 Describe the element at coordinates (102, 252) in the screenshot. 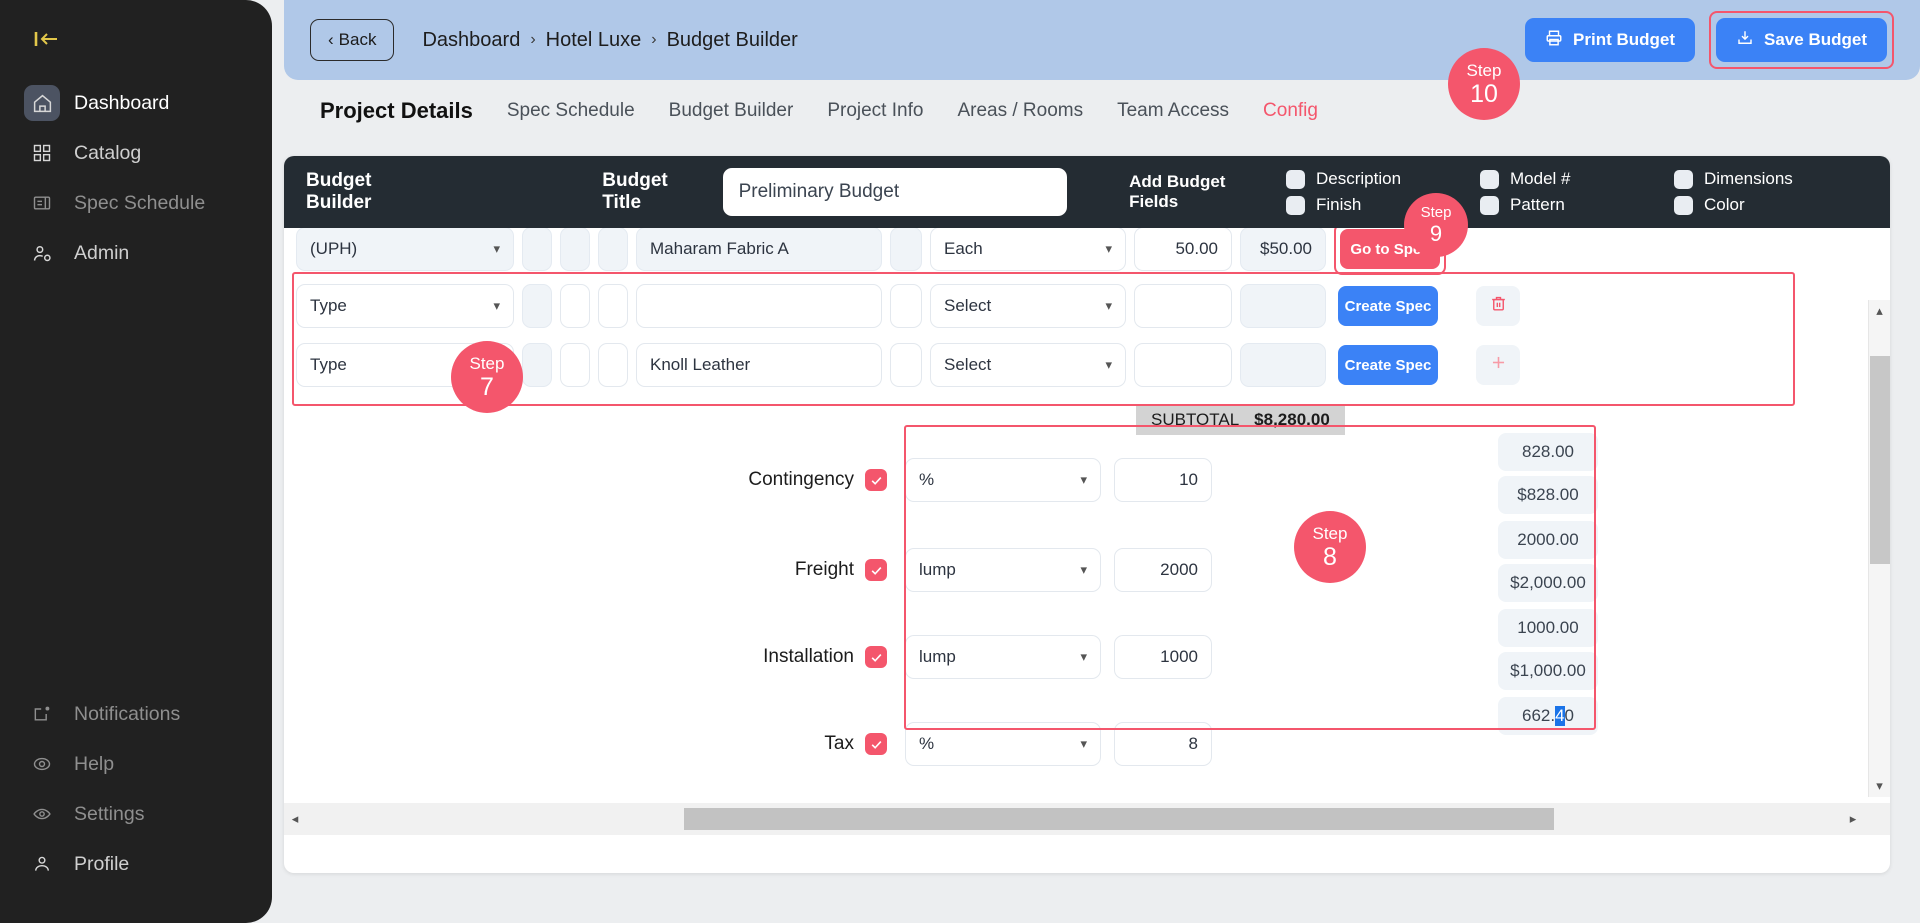

I see `sidebar-item-label: Admin` at that location.